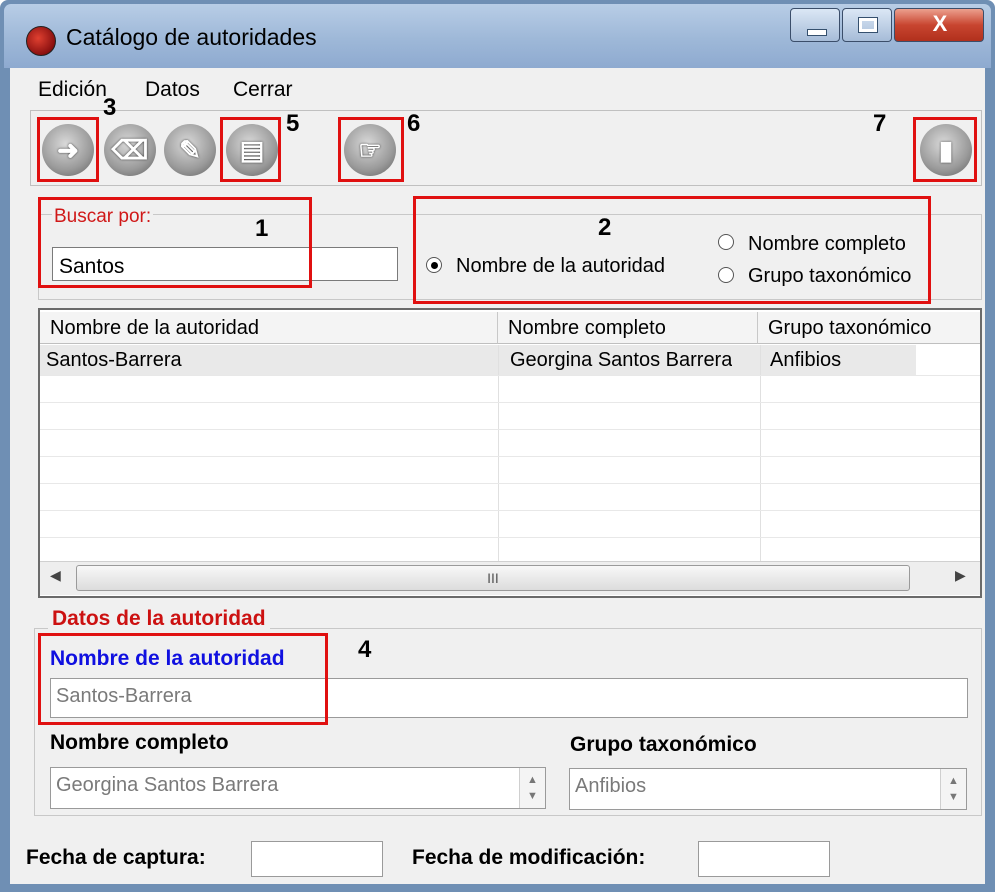 The width and height of the screenshot is (995, 892). Describe the element at coordinates (764, 859) in the screenshot. I see `fecha-modificacion-field` at that location.